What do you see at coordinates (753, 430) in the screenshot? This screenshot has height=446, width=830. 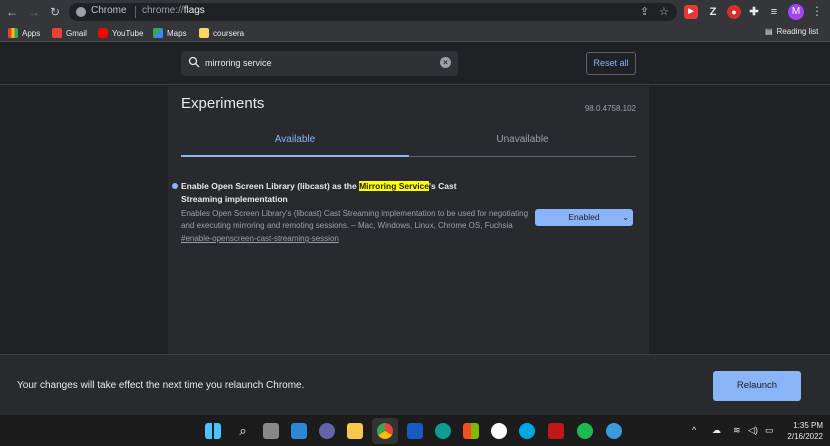 I see `volume-icon: ◁)` at bounding box center [753, 430].